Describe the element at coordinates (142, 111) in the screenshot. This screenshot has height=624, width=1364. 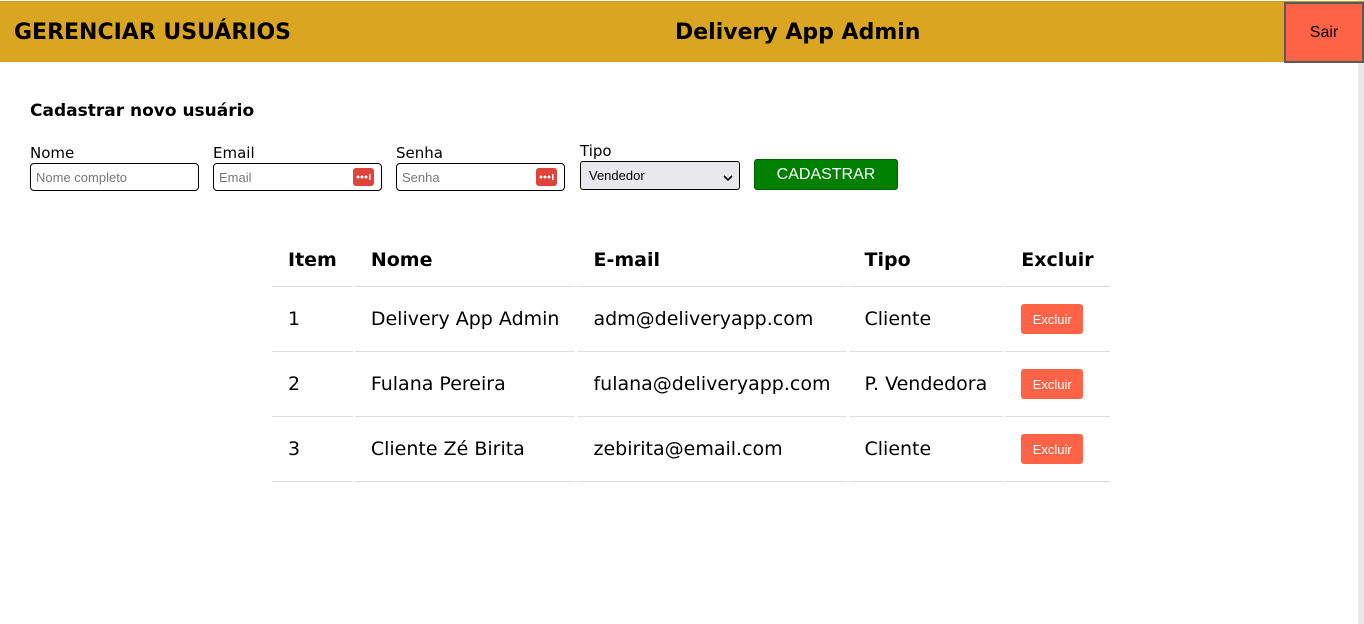
I see `form-title: Cadastrar novo usuário` at that location.